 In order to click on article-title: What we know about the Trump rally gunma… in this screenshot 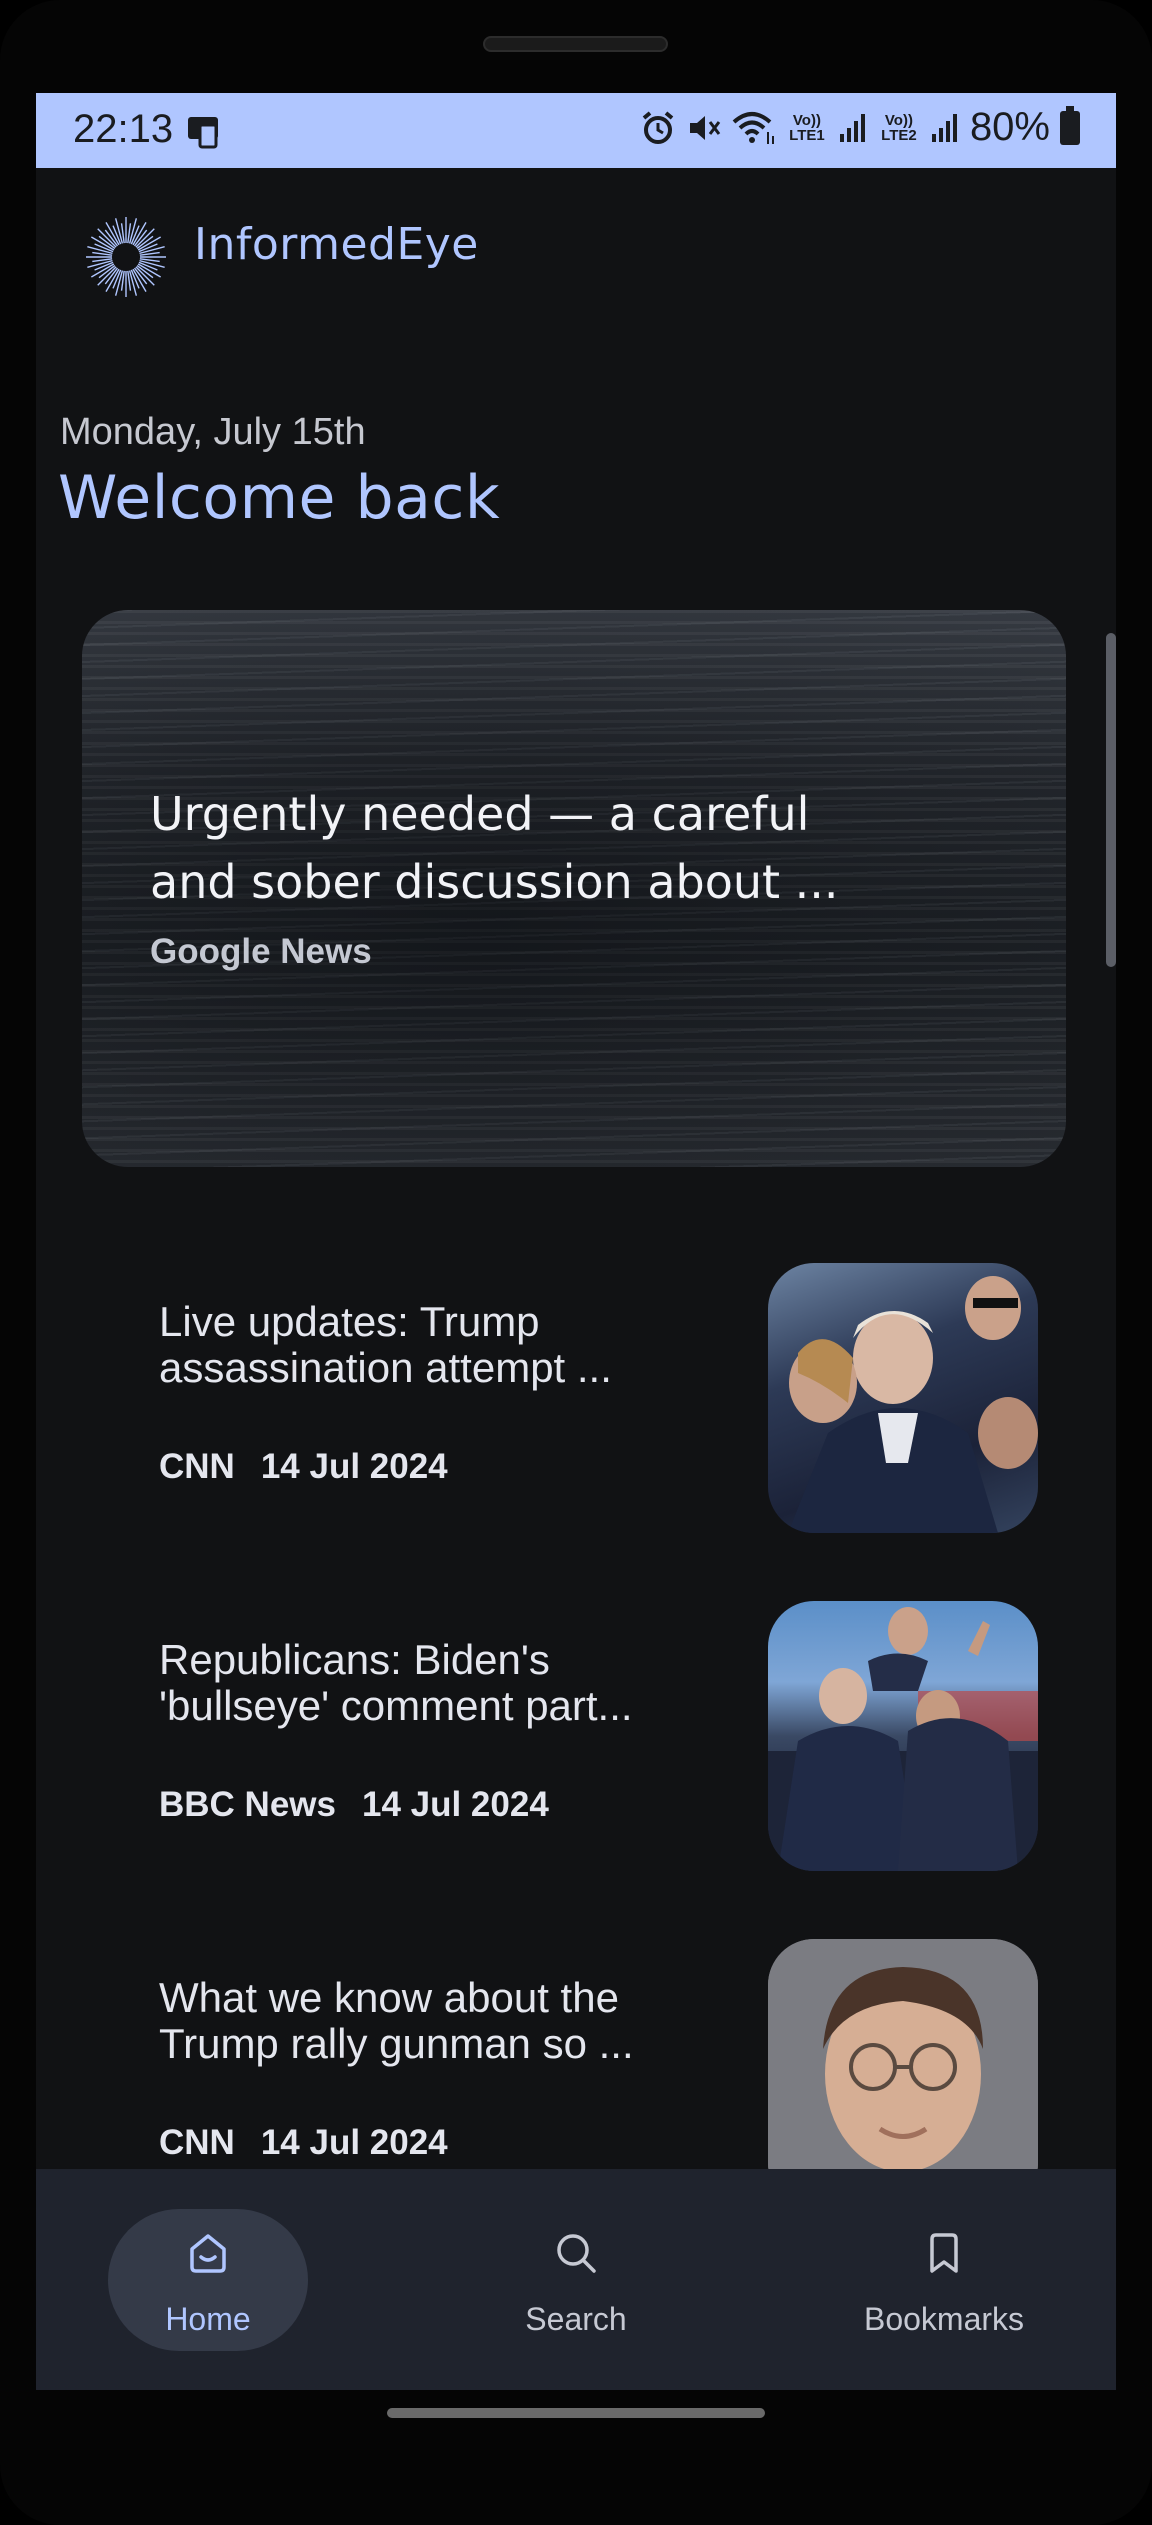, I will do `click(429, 2021)`.